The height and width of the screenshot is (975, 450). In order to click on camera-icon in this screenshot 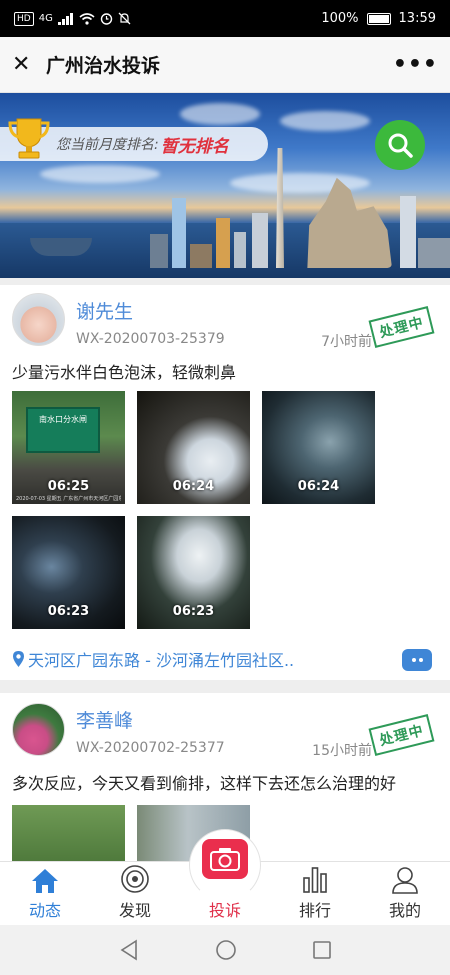, I will do `click(225, 859)`.